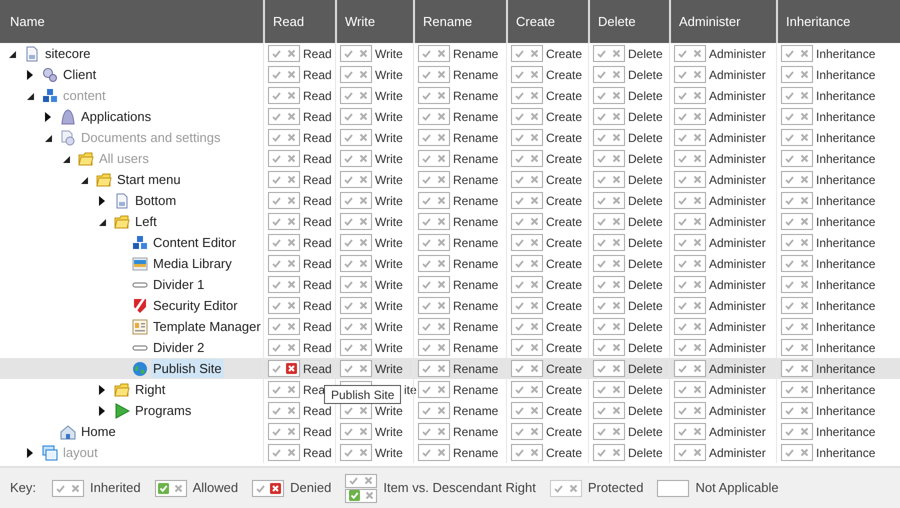 Image resolution: width=900 pixels, height=508 pixels. What do you see at coordinates (207, 326) in the screenshot?
I see `tree-item: Template Manager` at bounding box center [207, 326].